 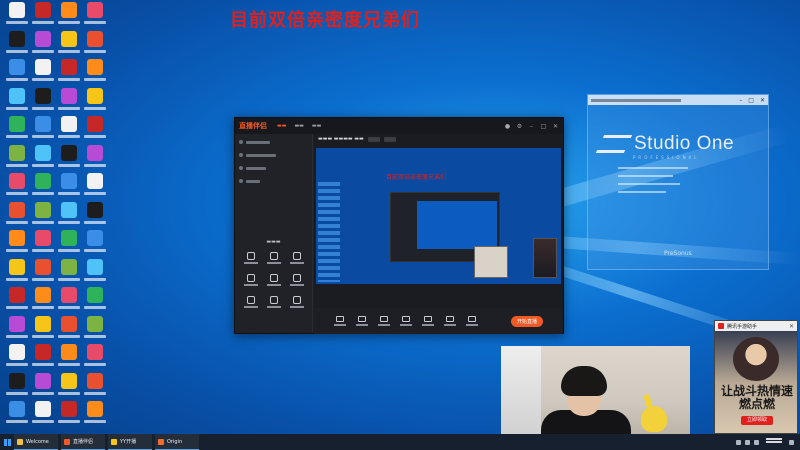 What do you see at coordinates (316, 126) in the screenshot?
I see `tab-other: ▬▬` at bounding box center [316, 126].